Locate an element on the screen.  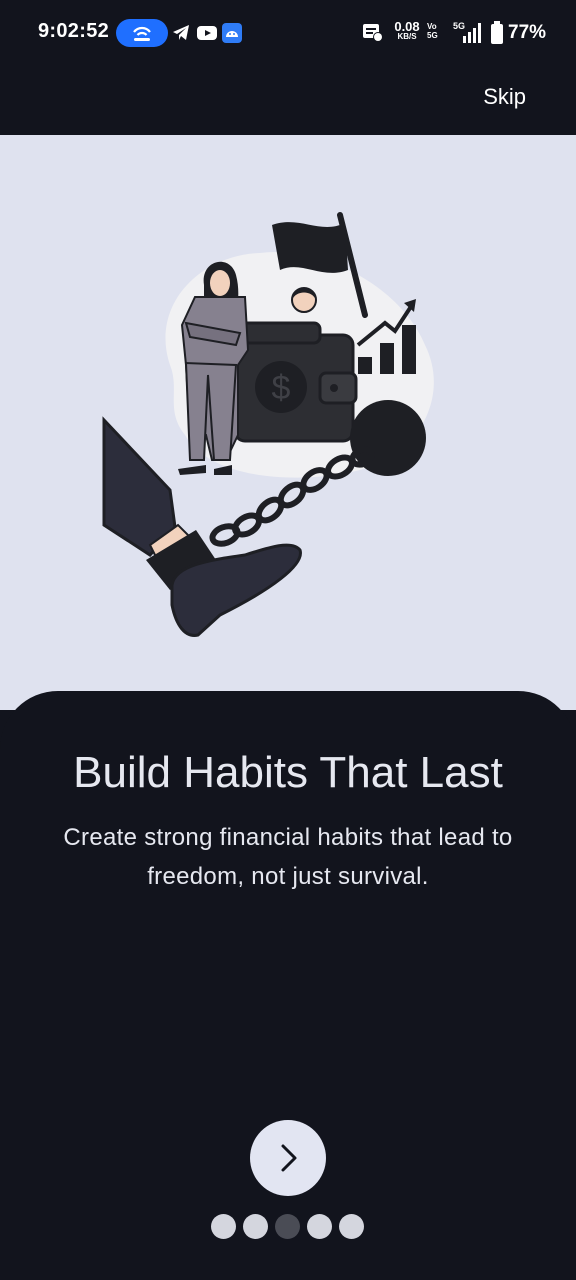
battery-percent: 77% is located at coordinates (527, 32).